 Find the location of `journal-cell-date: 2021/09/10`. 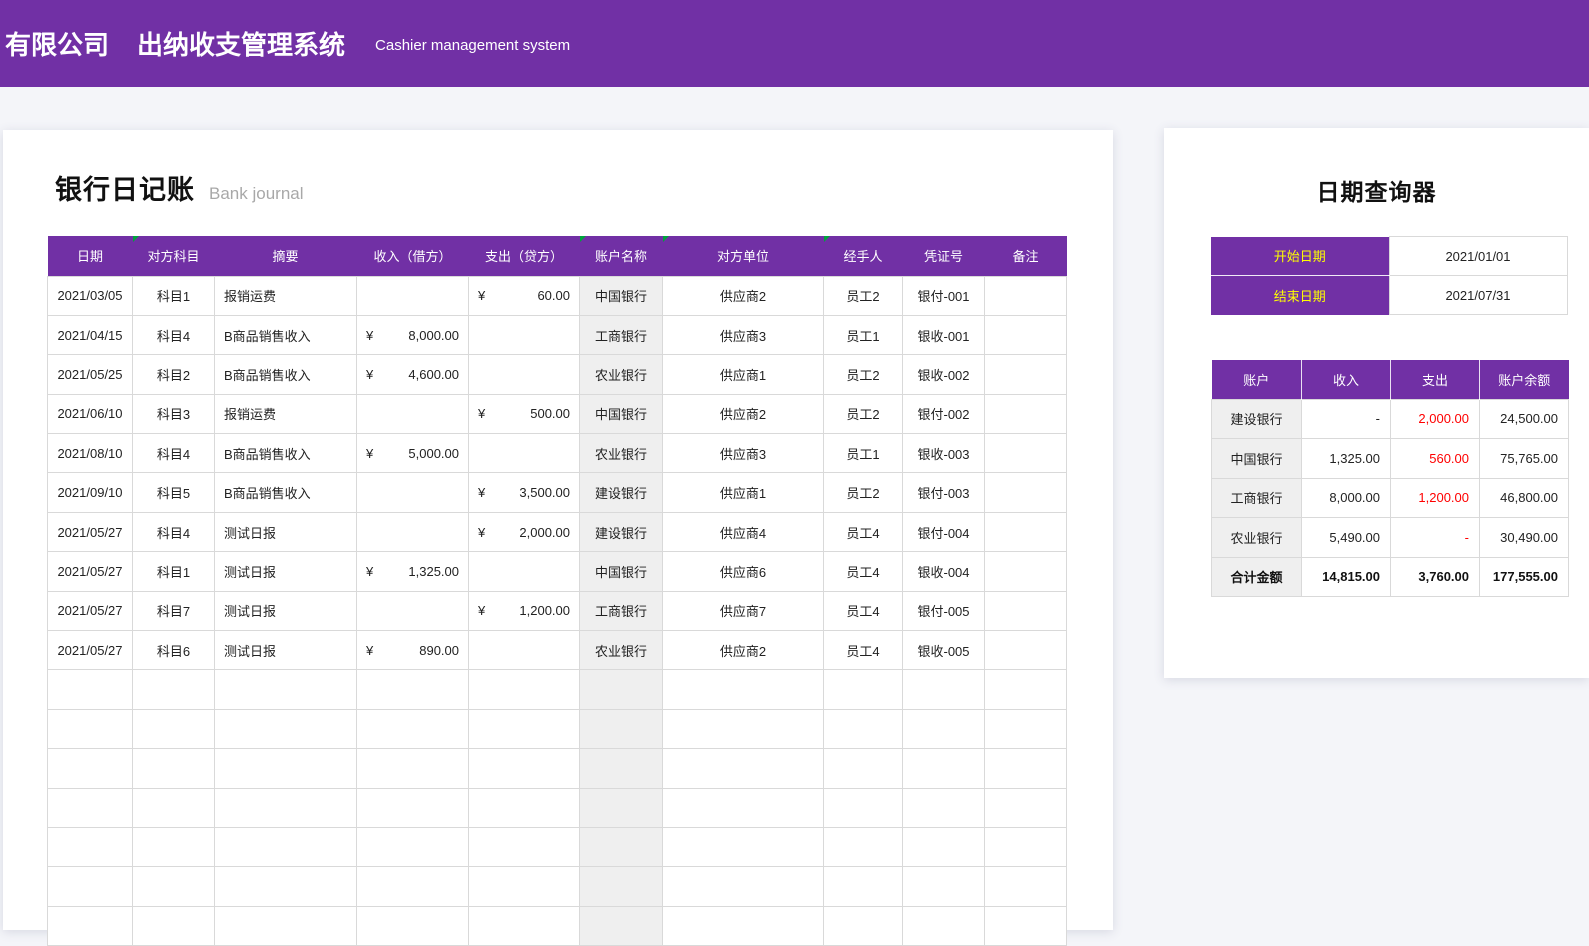

journal-cell-date: 2021/09/10 is located at coordinates (90, 492).